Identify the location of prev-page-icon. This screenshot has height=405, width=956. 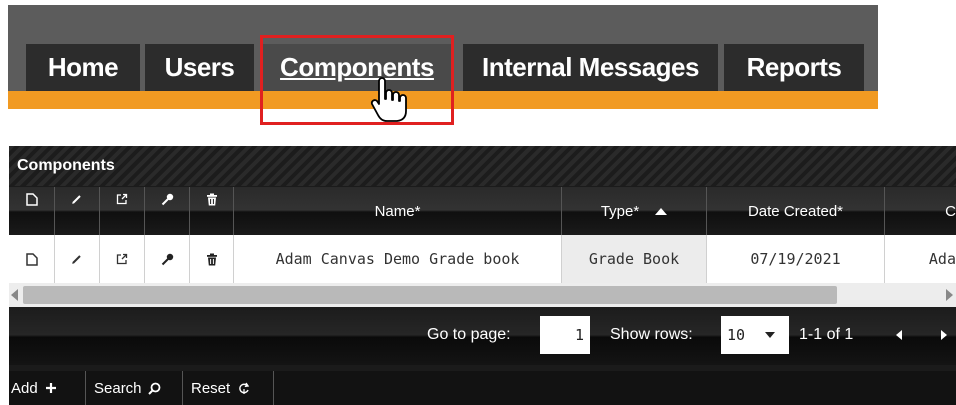
(899, 335).